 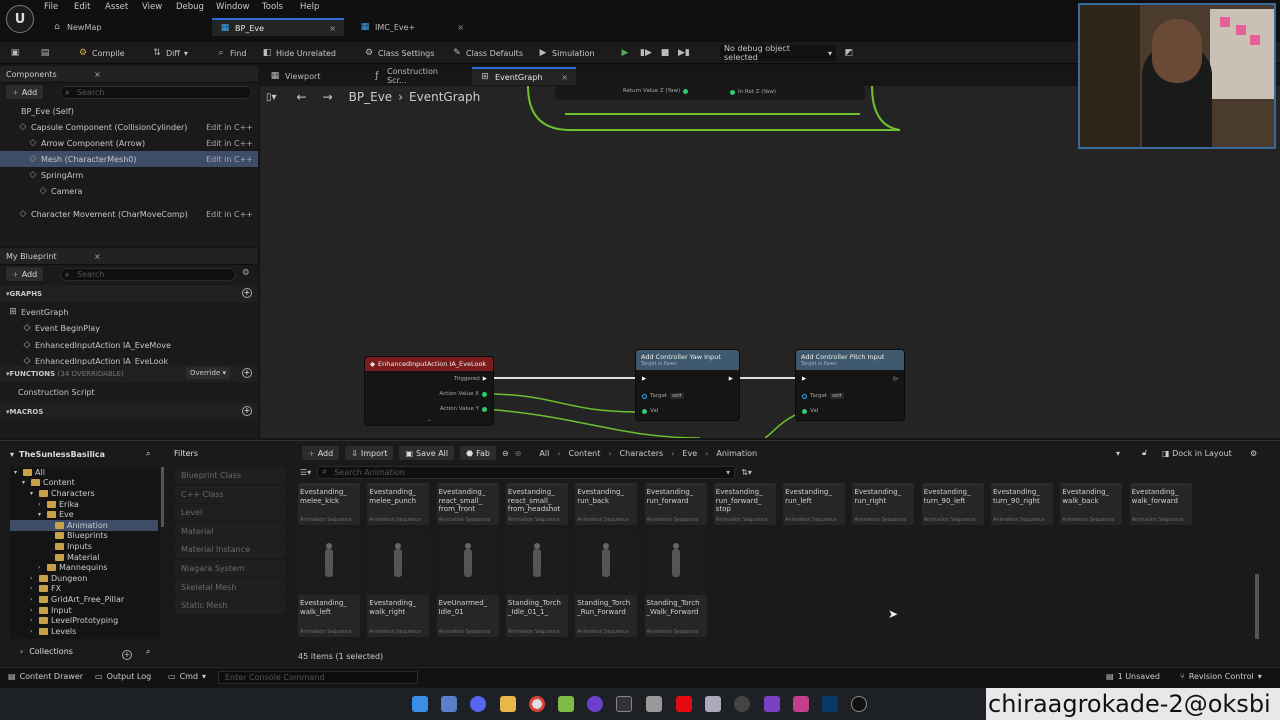 I want to click on content-drawer-button: ▤ Content Drawer, so click(x=45, y=676).